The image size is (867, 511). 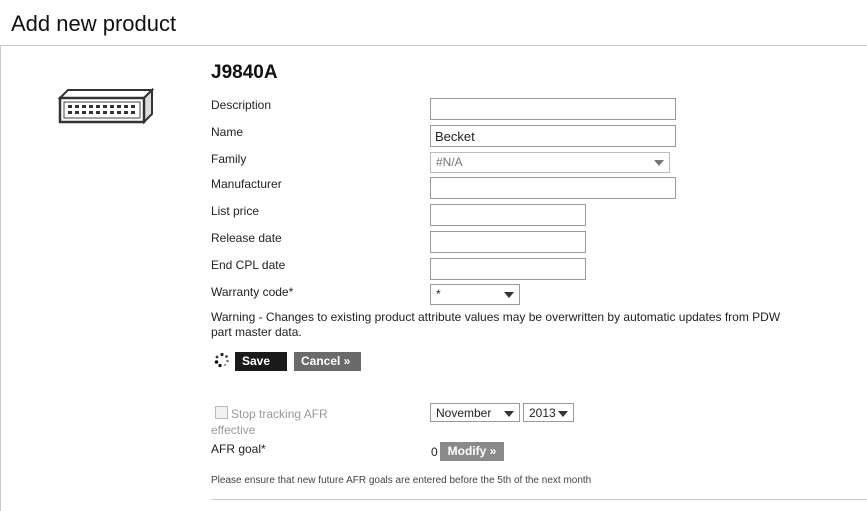 I want to click on afr-year-select: 2013, so click(x=548, y=412).